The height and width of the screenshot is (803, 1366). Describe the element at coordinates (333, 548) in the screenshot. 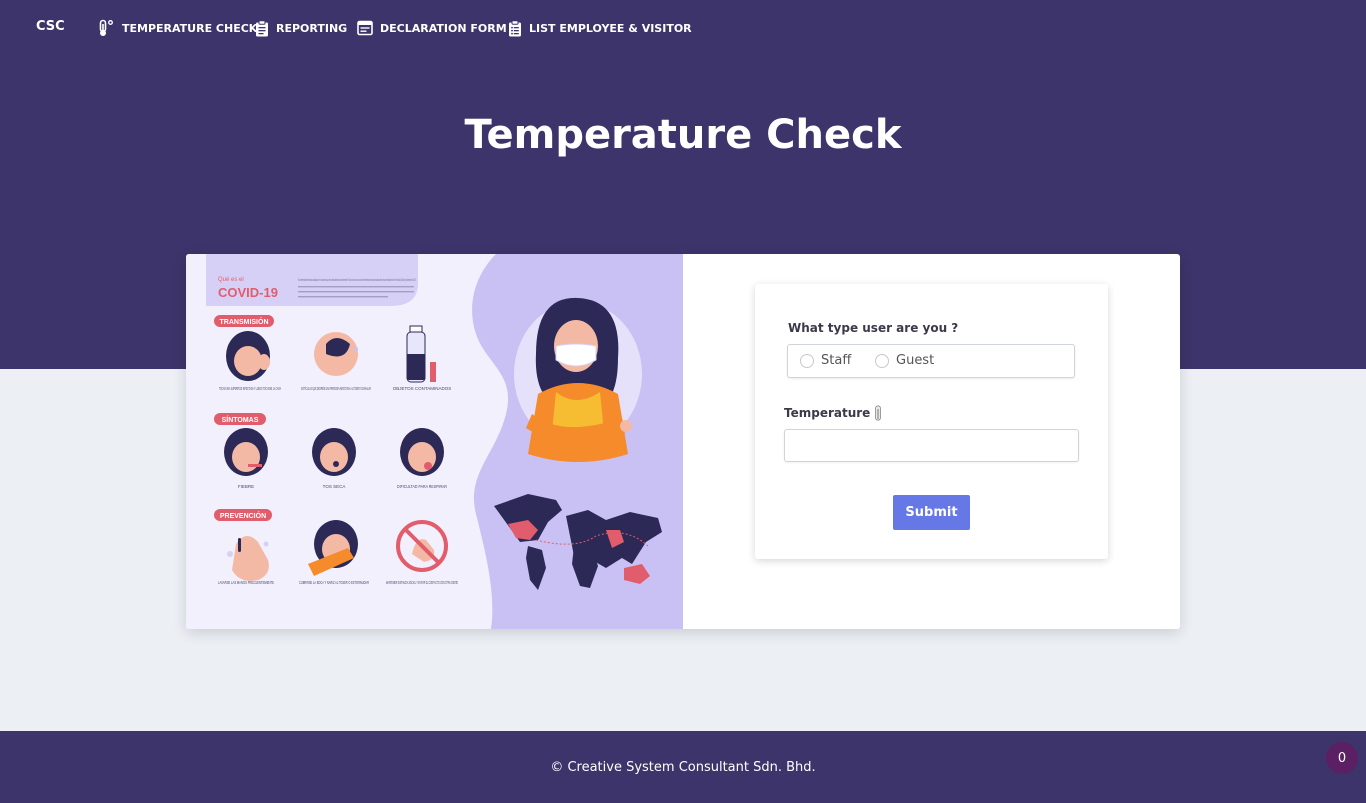

I see `covering-mouth-figure` at that location.